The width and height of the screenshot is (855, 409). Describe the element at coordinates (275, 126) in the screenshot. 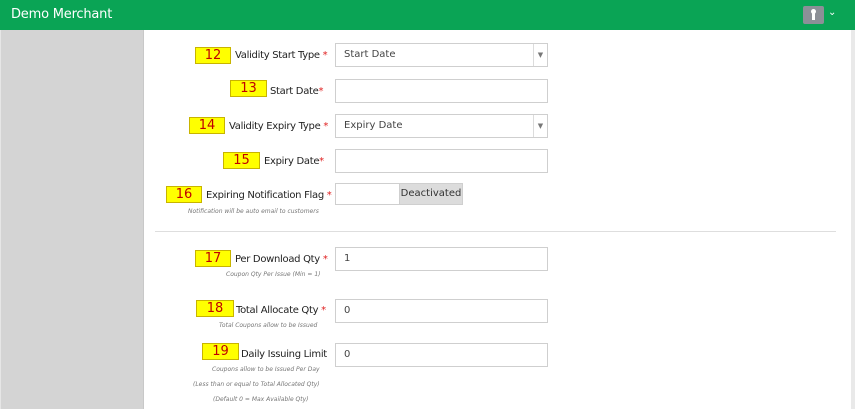

I see `validity-expiry-type-label-text: Validity Expiry Type` at that location.